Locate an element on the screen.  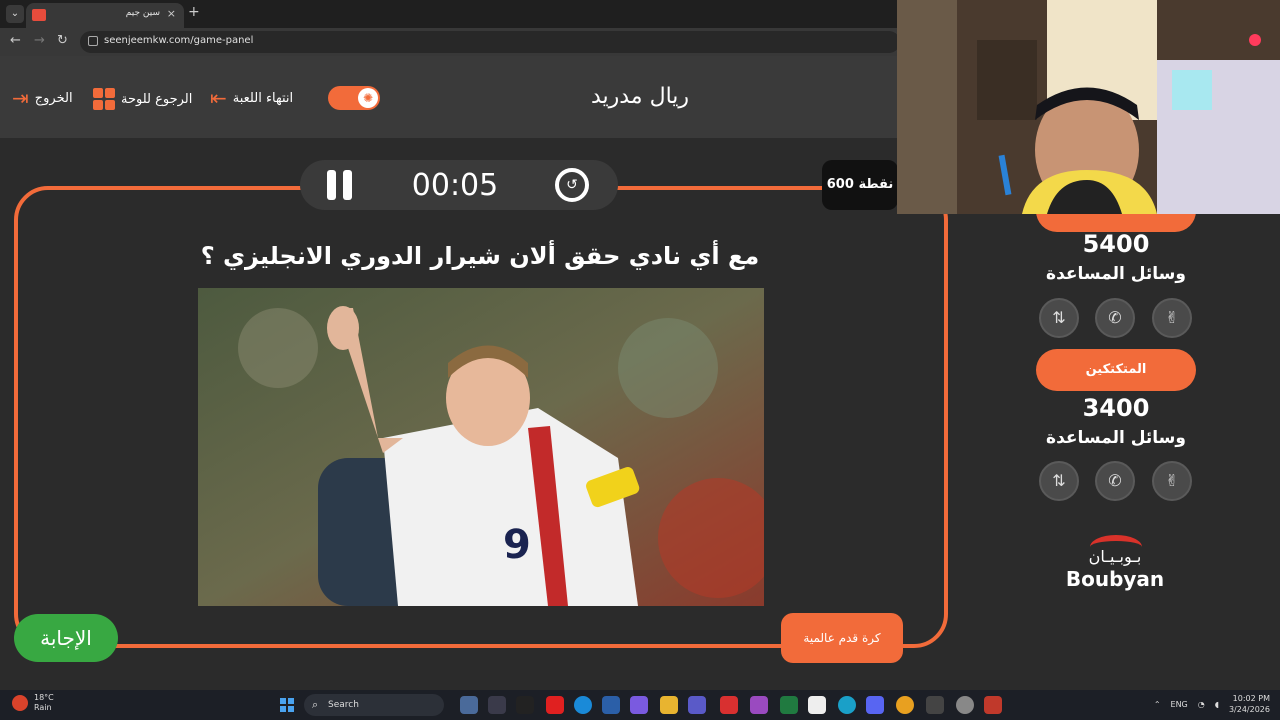
sponsor-arabic-name: بـوبـيـان is located at coordinates (1115, 556).